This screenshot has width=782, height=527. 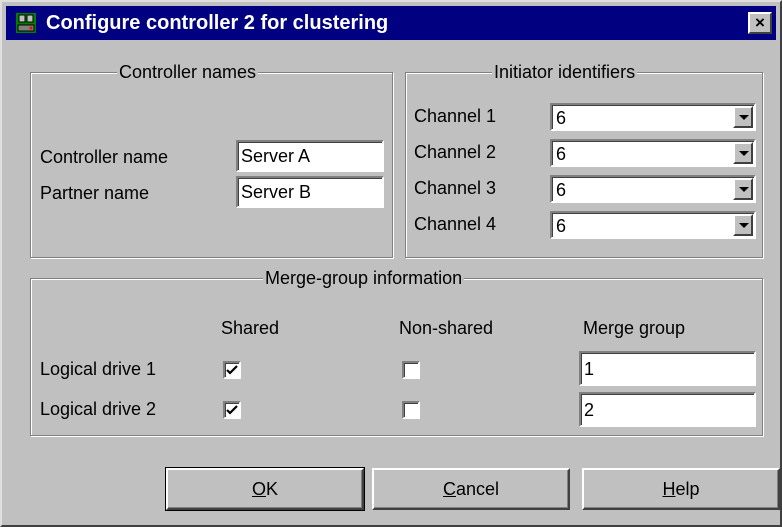 What do you see at coordinates (411, 410) in the screenshot?
I see `logical-drive-2-nonshared-checkbox` at bounding box center [411, 410].